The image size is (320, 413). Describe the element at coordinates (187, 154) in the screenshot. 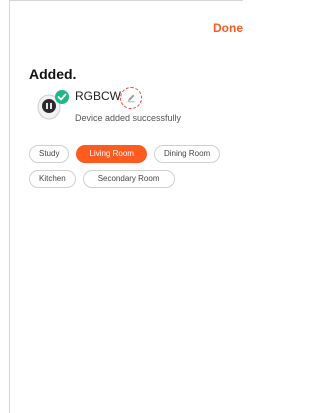

I see `room-chip-dining-room: Dining Room` at that location.